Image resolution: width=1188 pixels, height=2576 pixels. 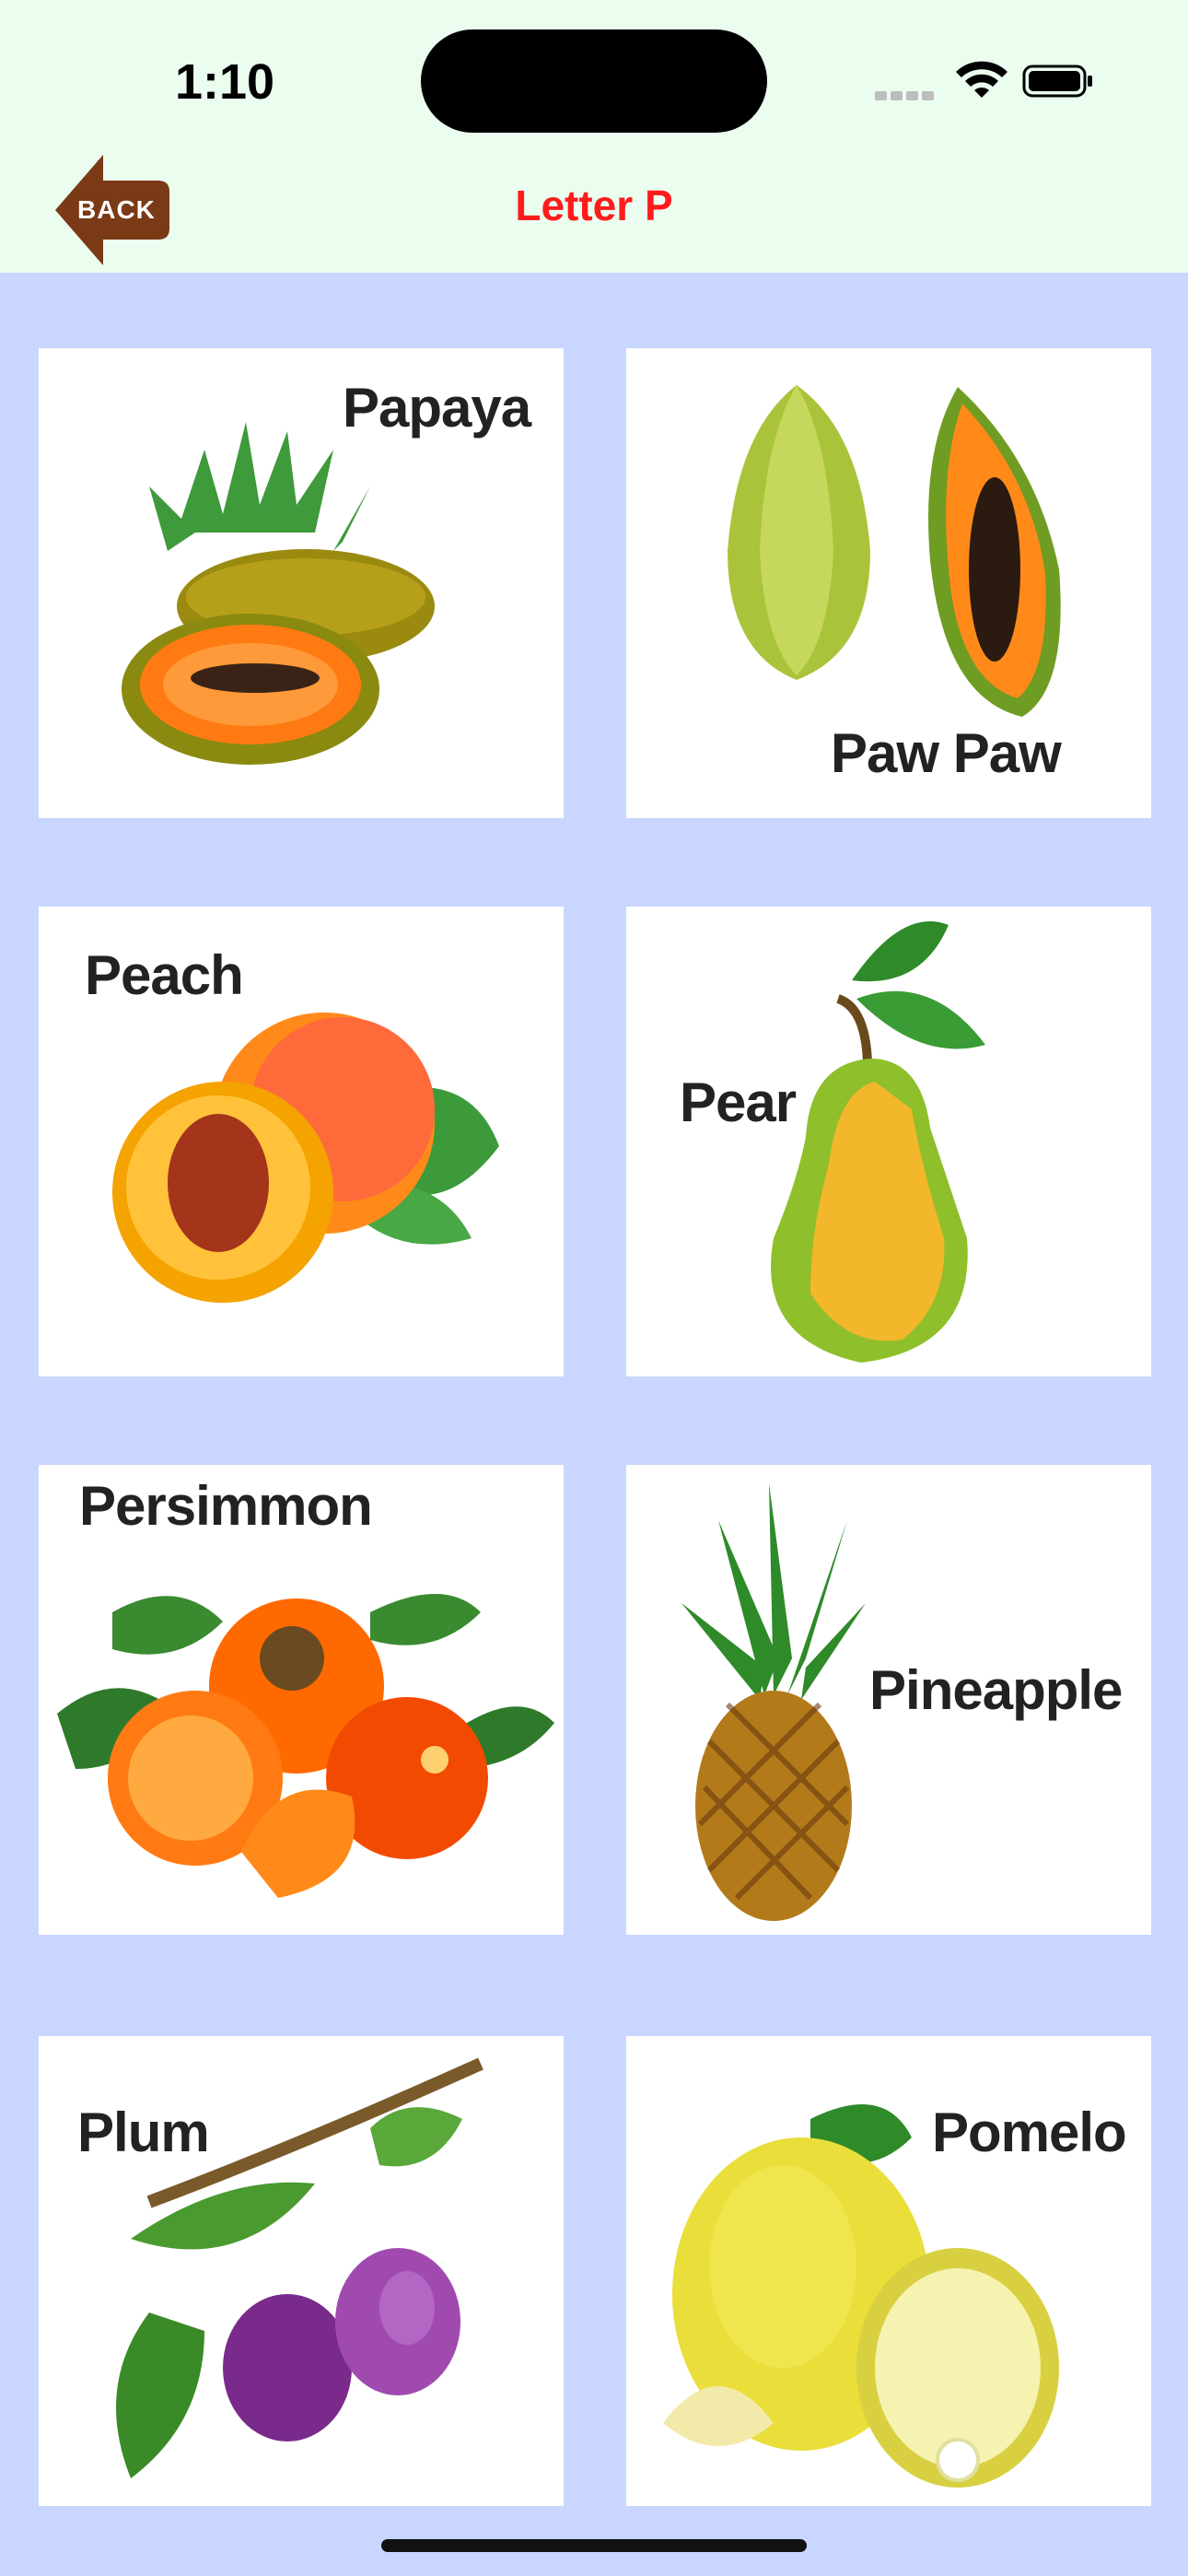 I want to click on fruit-card-persimmon: Persimmon, so click(x=301, y=1700).